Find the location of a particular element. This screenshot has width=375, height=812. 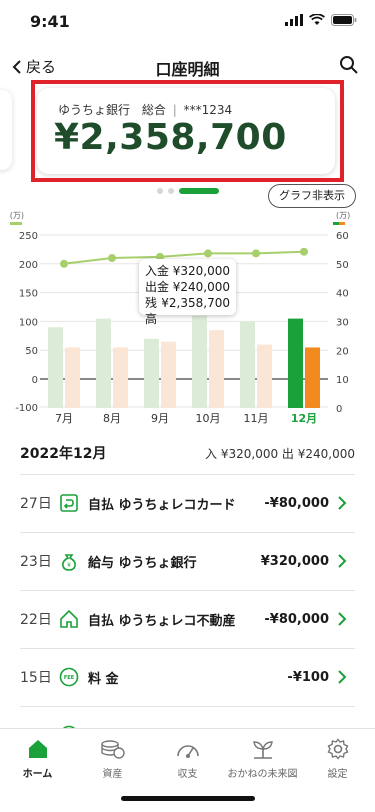

house-icon is located at coordinates (69, 618).